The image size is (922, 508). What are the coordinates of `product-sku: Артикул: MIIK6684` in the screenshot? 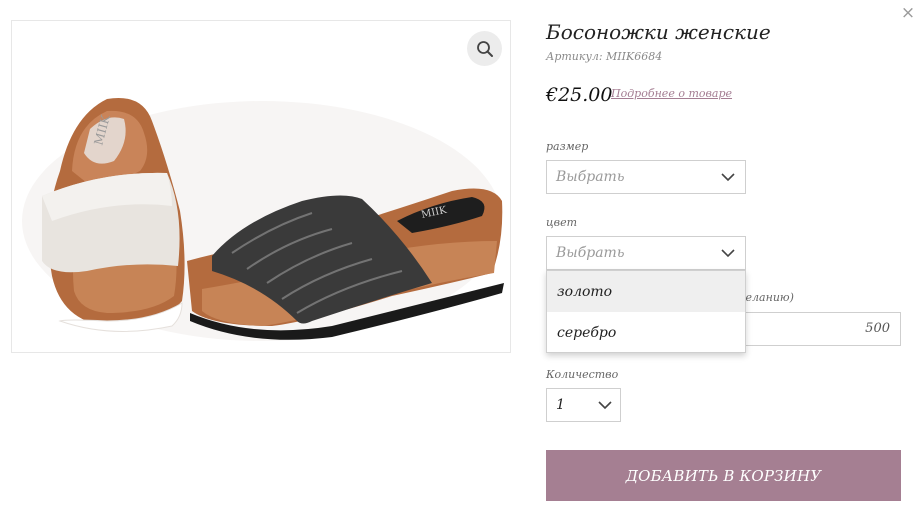 It's located at (604, 56).